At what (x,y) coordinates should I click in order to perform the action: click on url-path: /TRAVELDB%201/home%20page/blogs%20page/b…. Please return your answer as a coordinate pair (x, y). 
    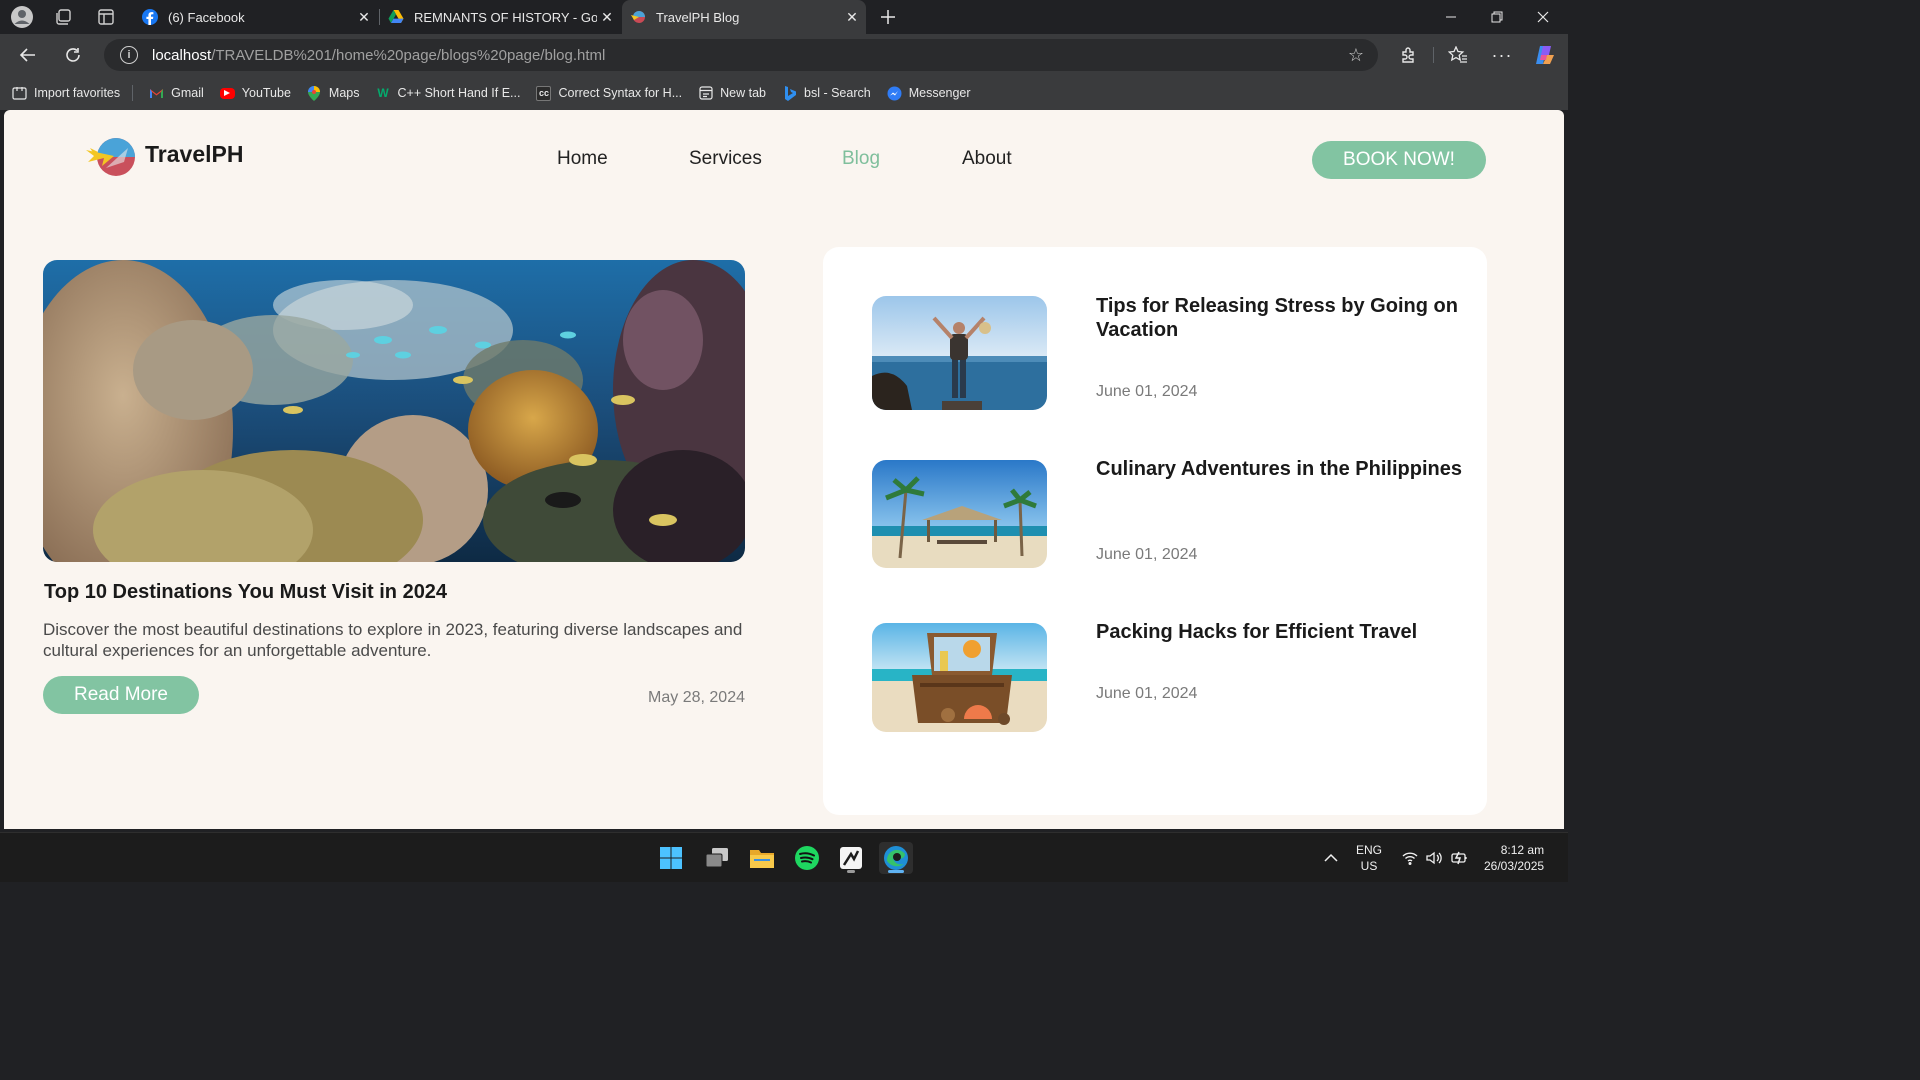
    Looking at the image, I should click on (408, 55).